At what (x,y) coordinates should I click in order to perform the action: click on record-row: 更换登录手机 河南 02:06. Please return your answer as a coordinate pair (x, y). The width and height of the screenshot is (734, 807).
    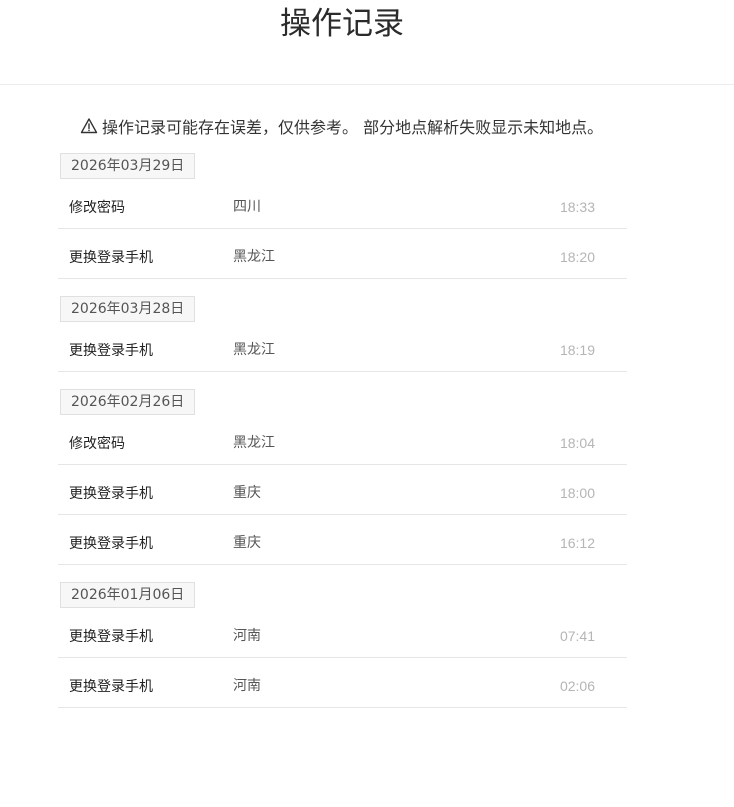
    Looking at the image, I should click on (342, 683).